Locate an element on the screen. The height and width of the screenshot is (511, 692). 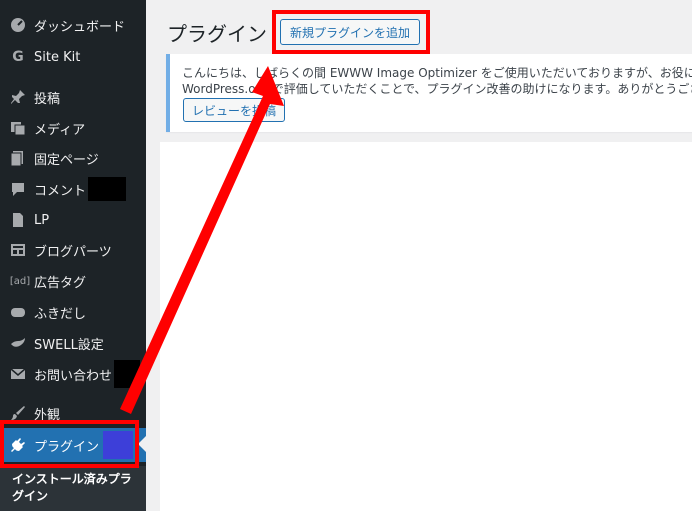
sidebar-item-label: SWELL設定 is located at coordinates (69, 345).